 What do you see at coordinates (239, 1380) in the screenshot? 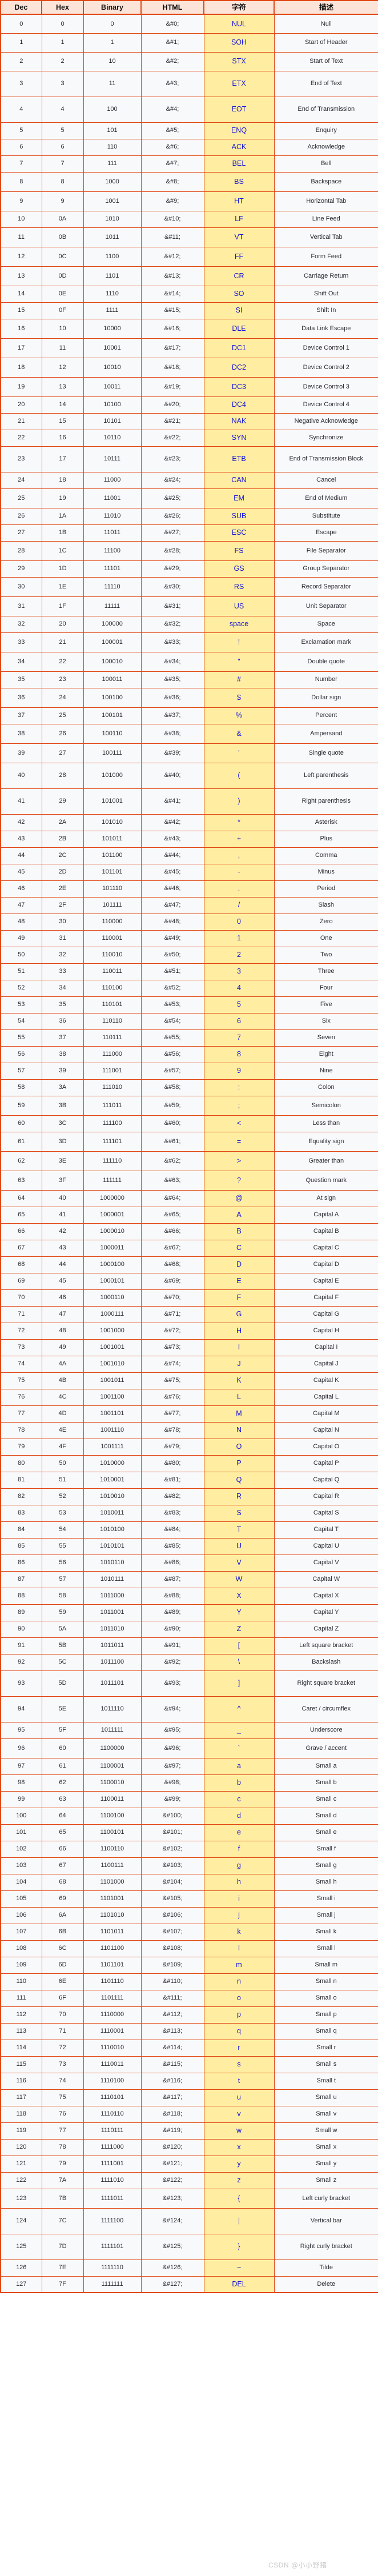
I see `cell-char: K` at bounding box center [239, 1380].